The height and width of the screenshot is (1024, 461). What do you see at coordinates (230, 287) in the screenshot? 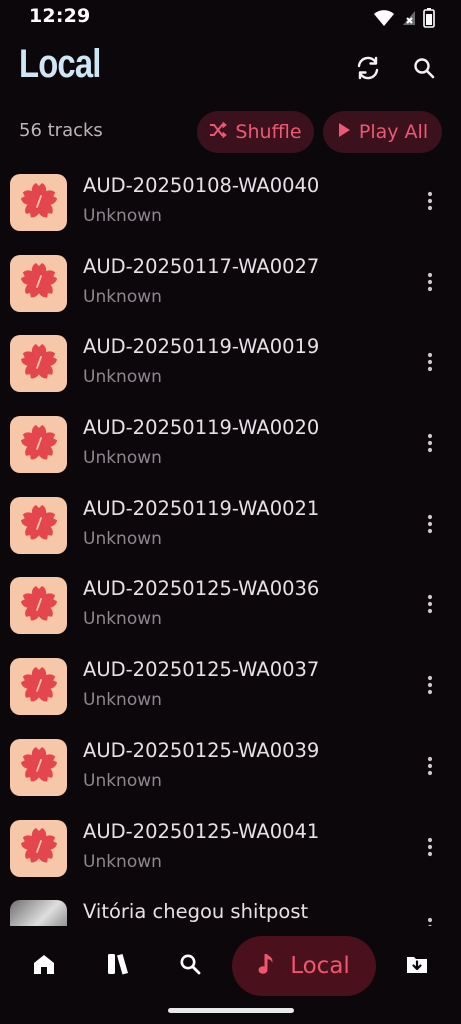
I see `track-row: AUD-20250117-WA0027 Unknown` at bounding box center [230, 287].